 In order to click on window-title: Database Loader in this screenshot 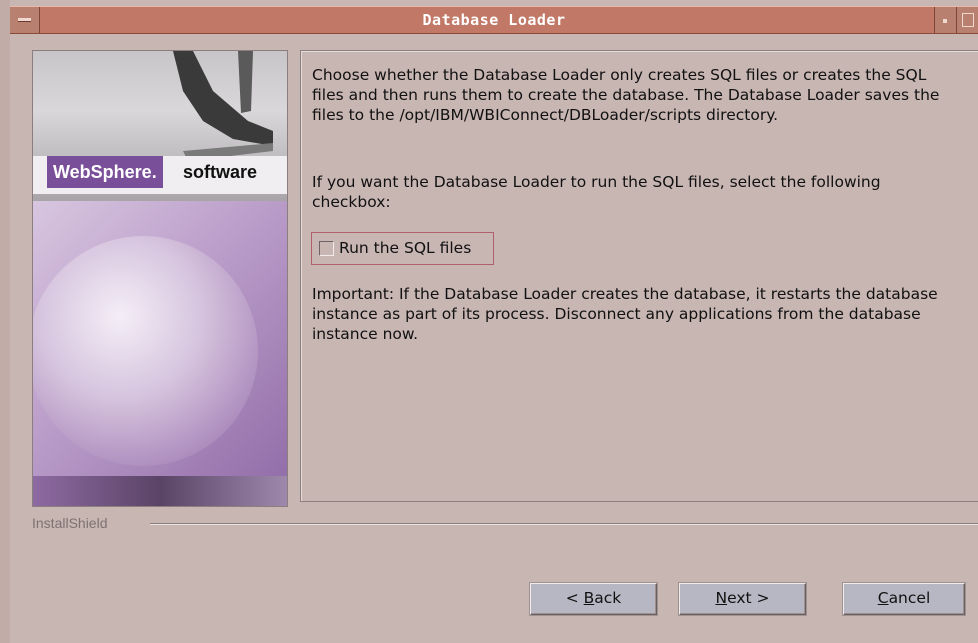, I will do `click(494, 20)`.